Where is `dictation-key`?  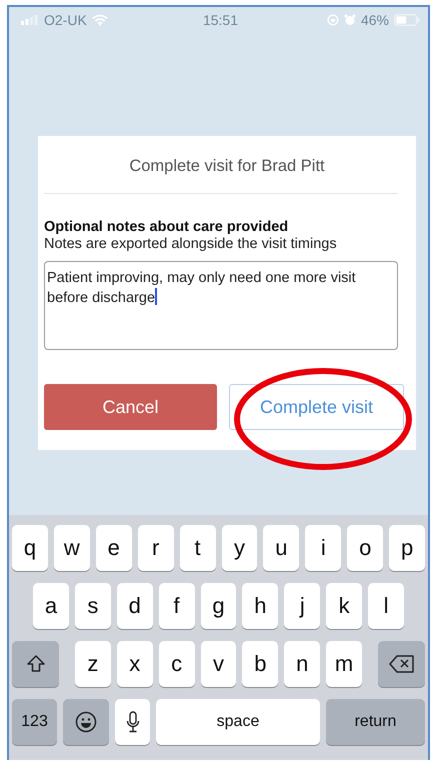 dictation-key is located at coordinates (132, 722).